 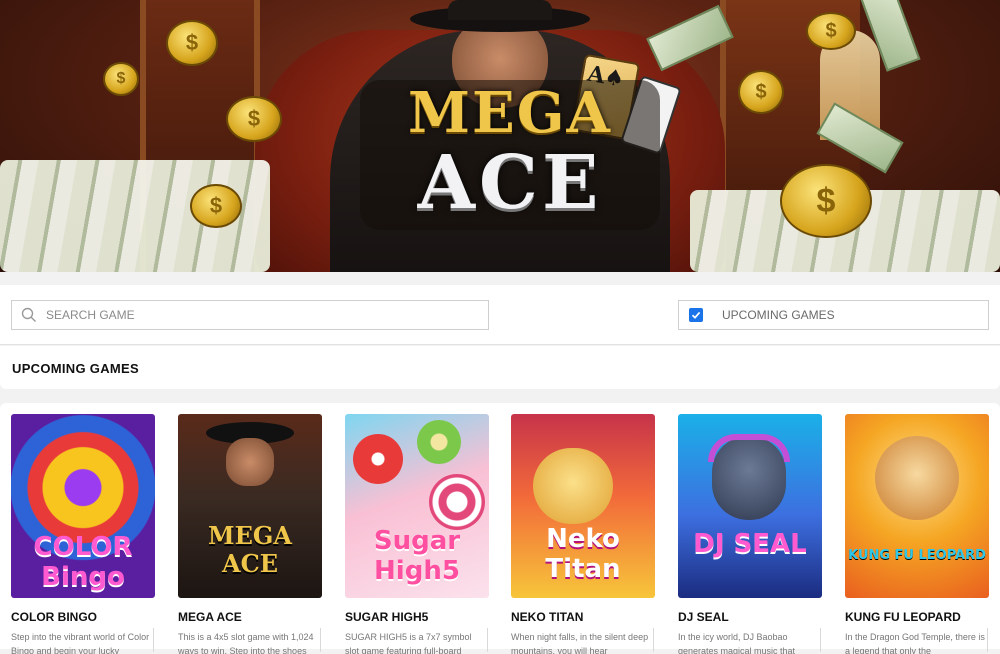 I want to click on section-title: UPCOMING GAMES, so click(x=75, y=368).